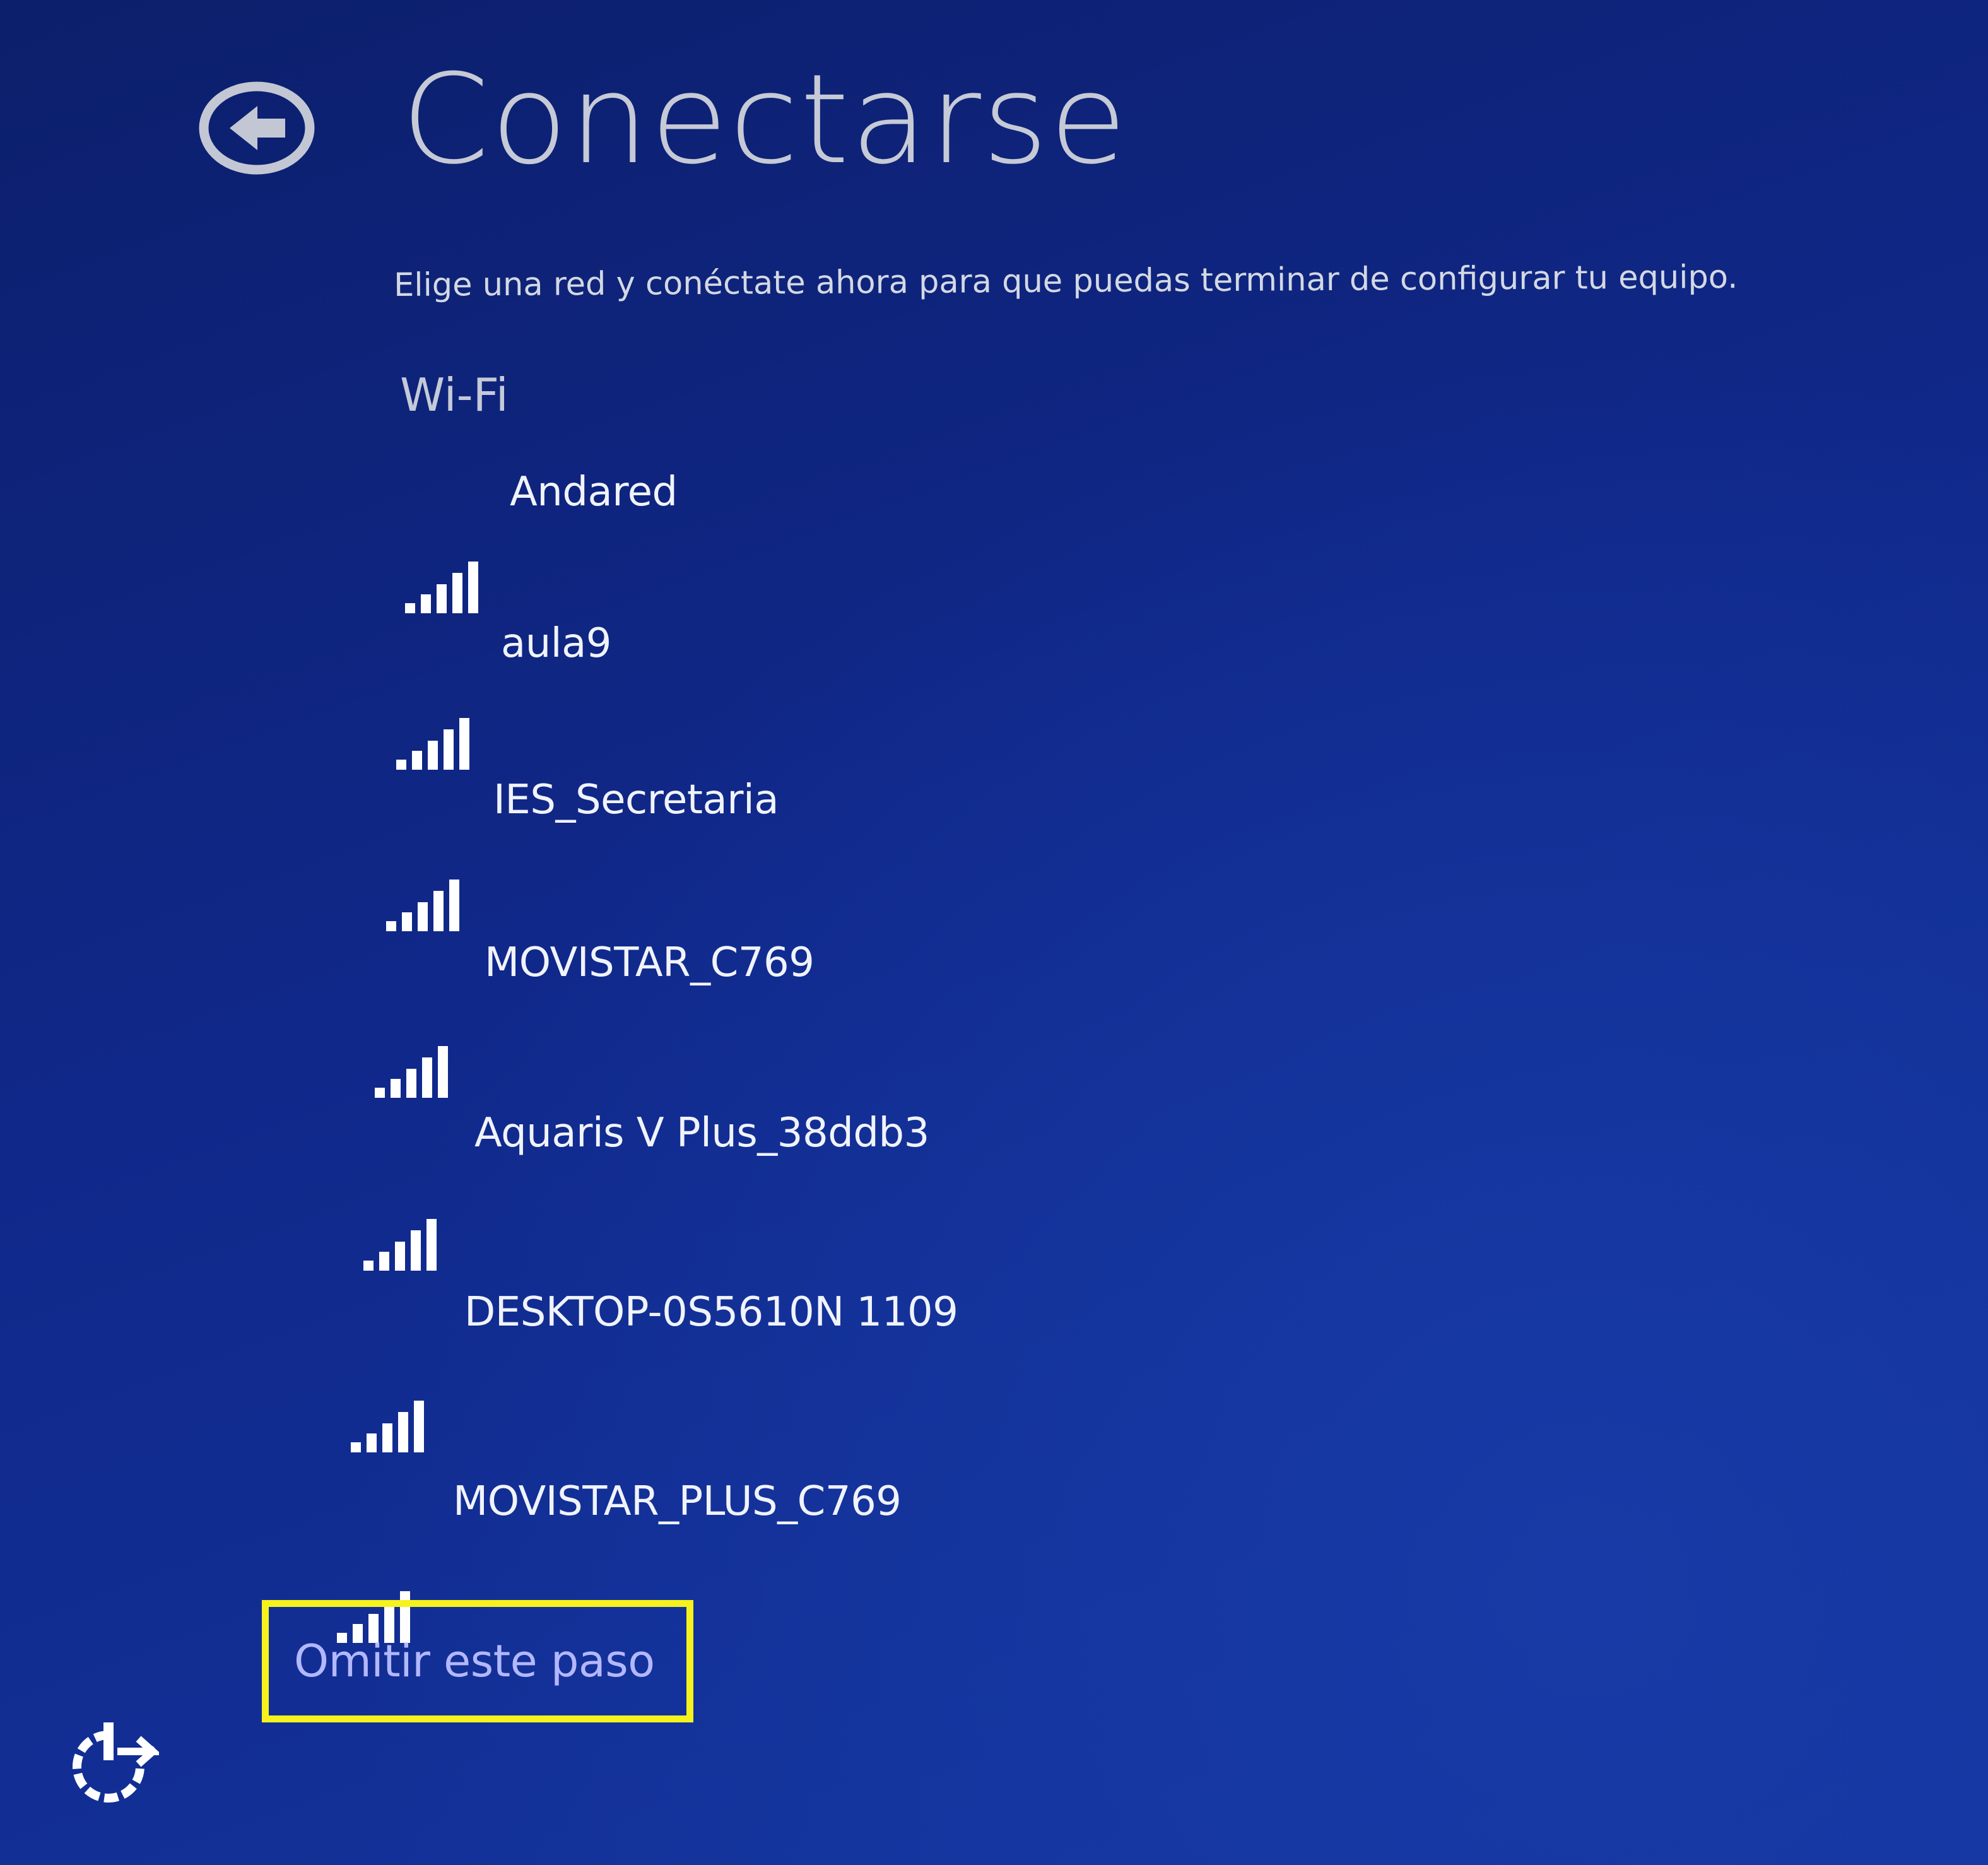 This screenshot has width=1988, height=1865. Describe the element at coordinates (805, 1189) in the screenshot. I see `network-item-aquaris-v-plus: Aquaris V Plus_38ddb3` at that location.